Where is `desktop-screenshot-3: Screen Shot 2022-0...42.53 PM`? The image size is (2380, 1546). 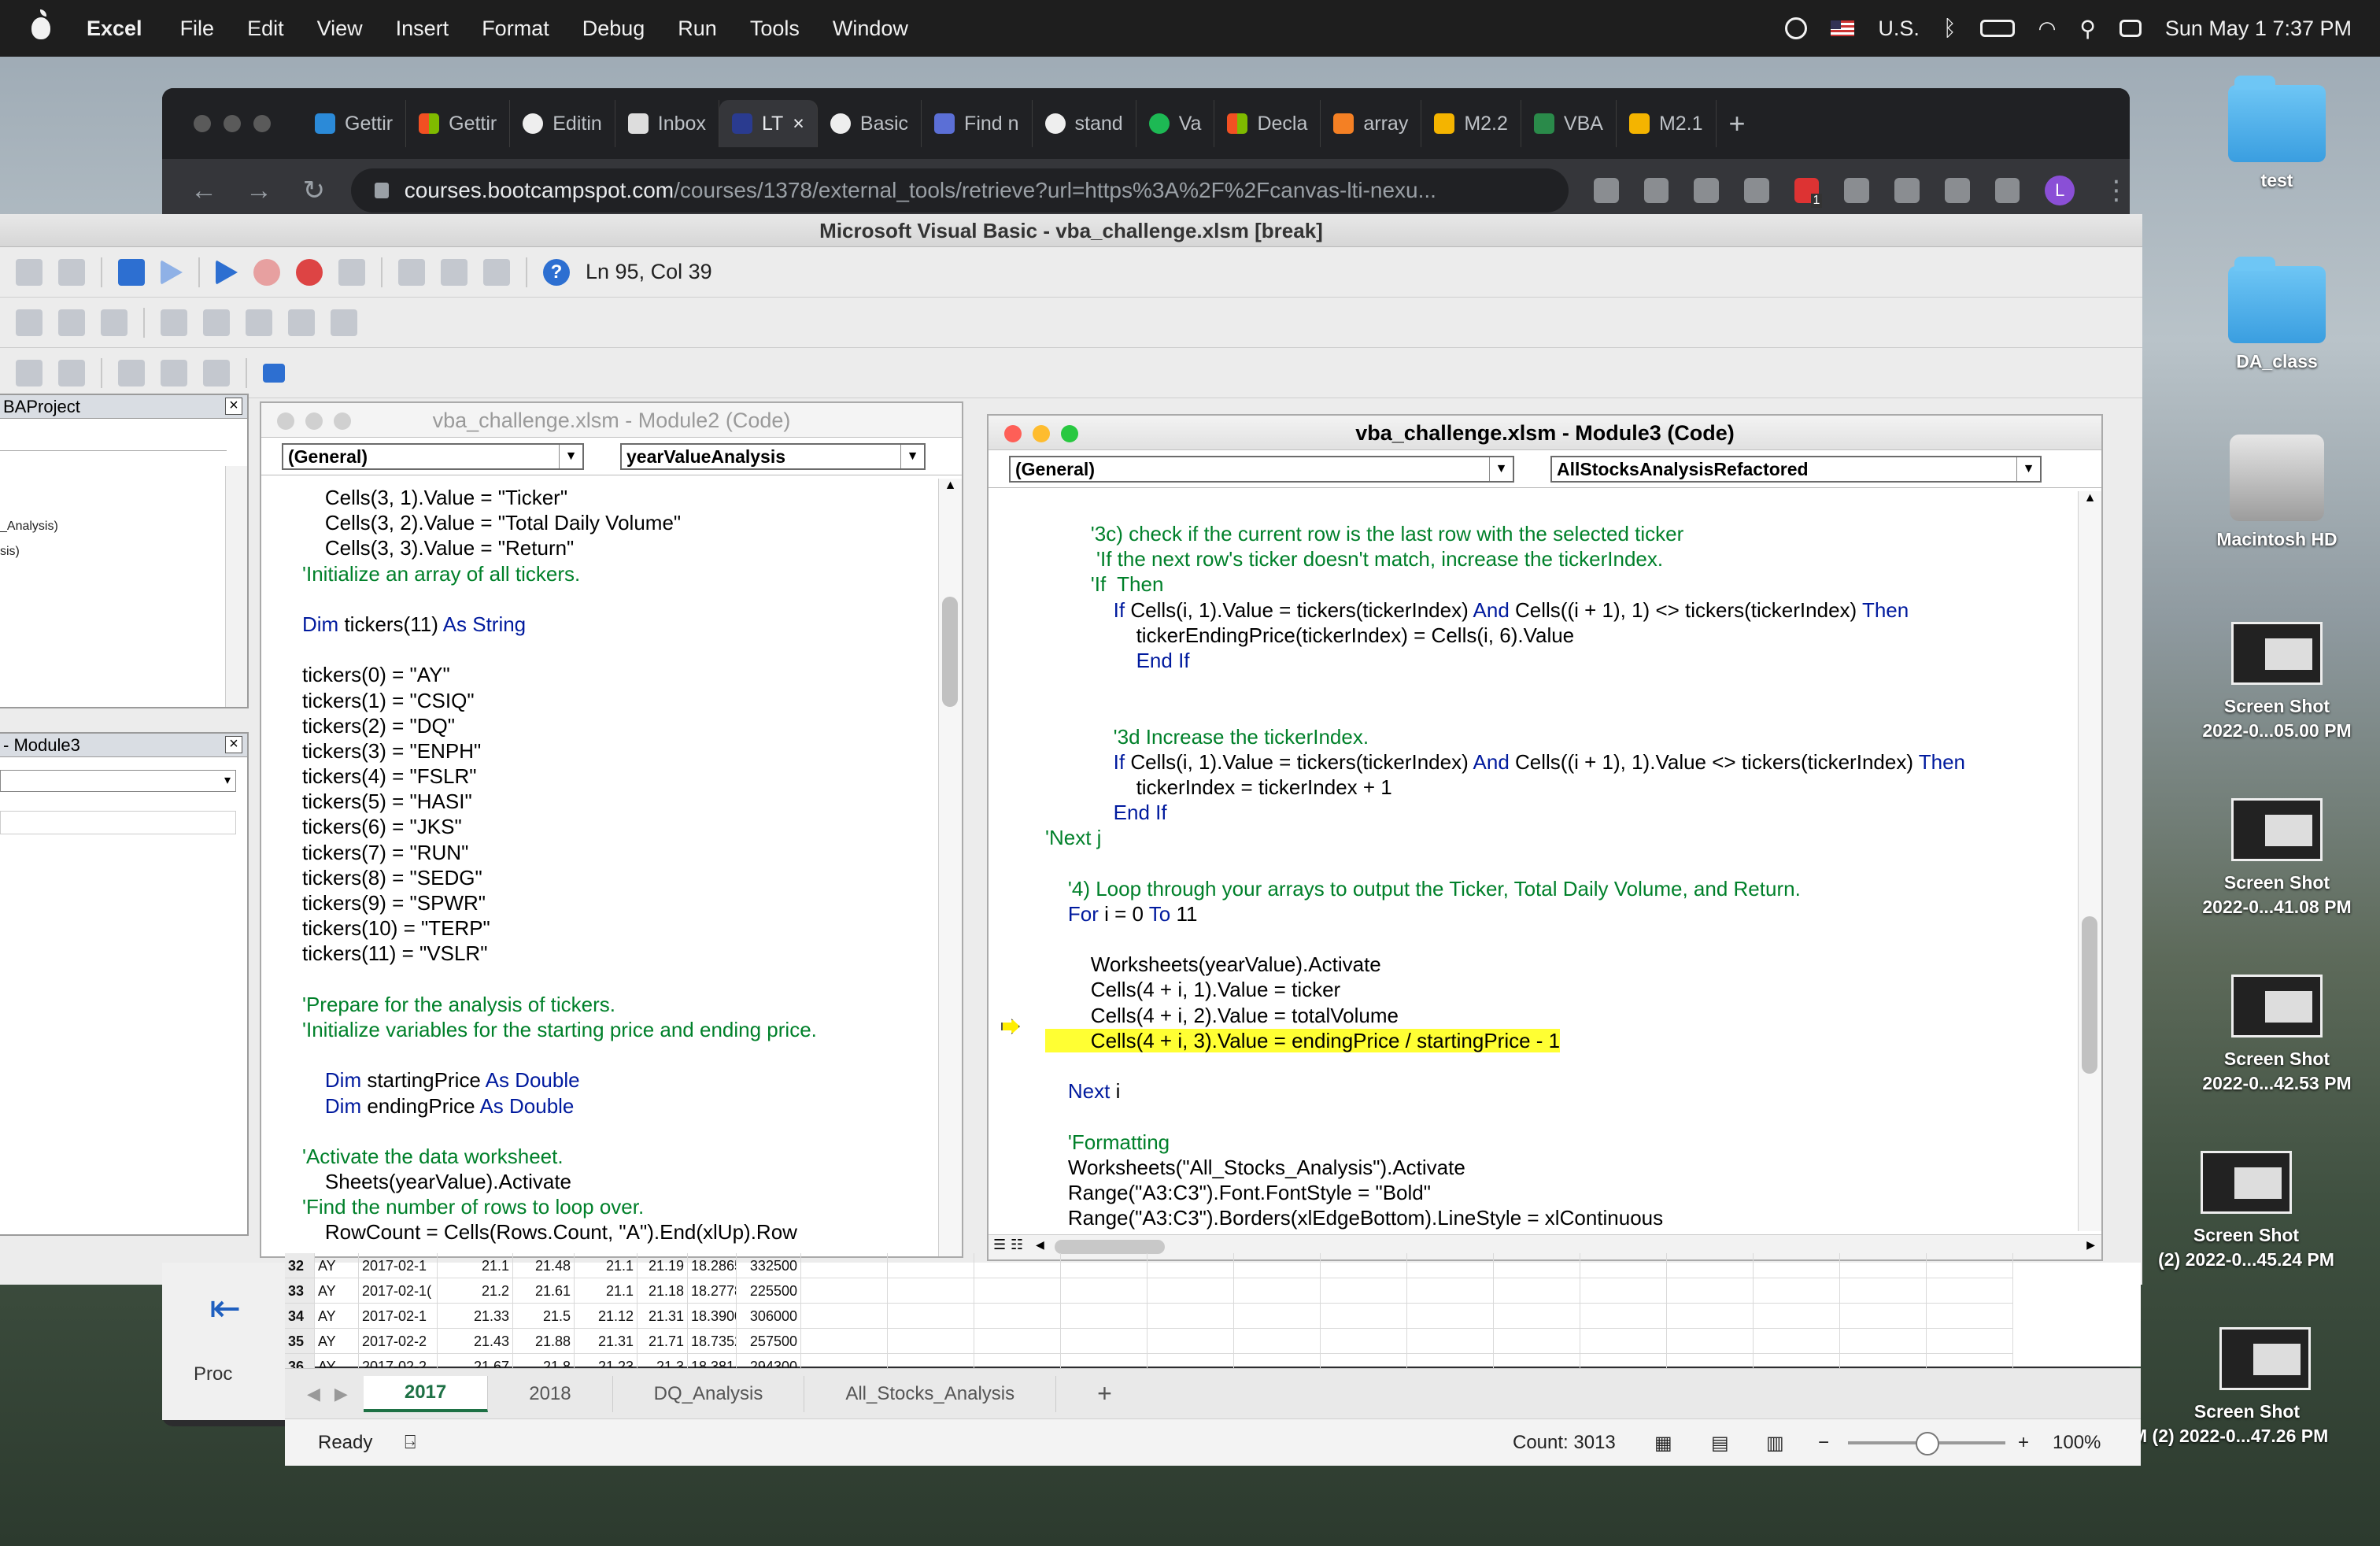 desktop-screenshot-3: Screen Shot 2022-0...42.53 PM is located at coordinates (2276, 1034).